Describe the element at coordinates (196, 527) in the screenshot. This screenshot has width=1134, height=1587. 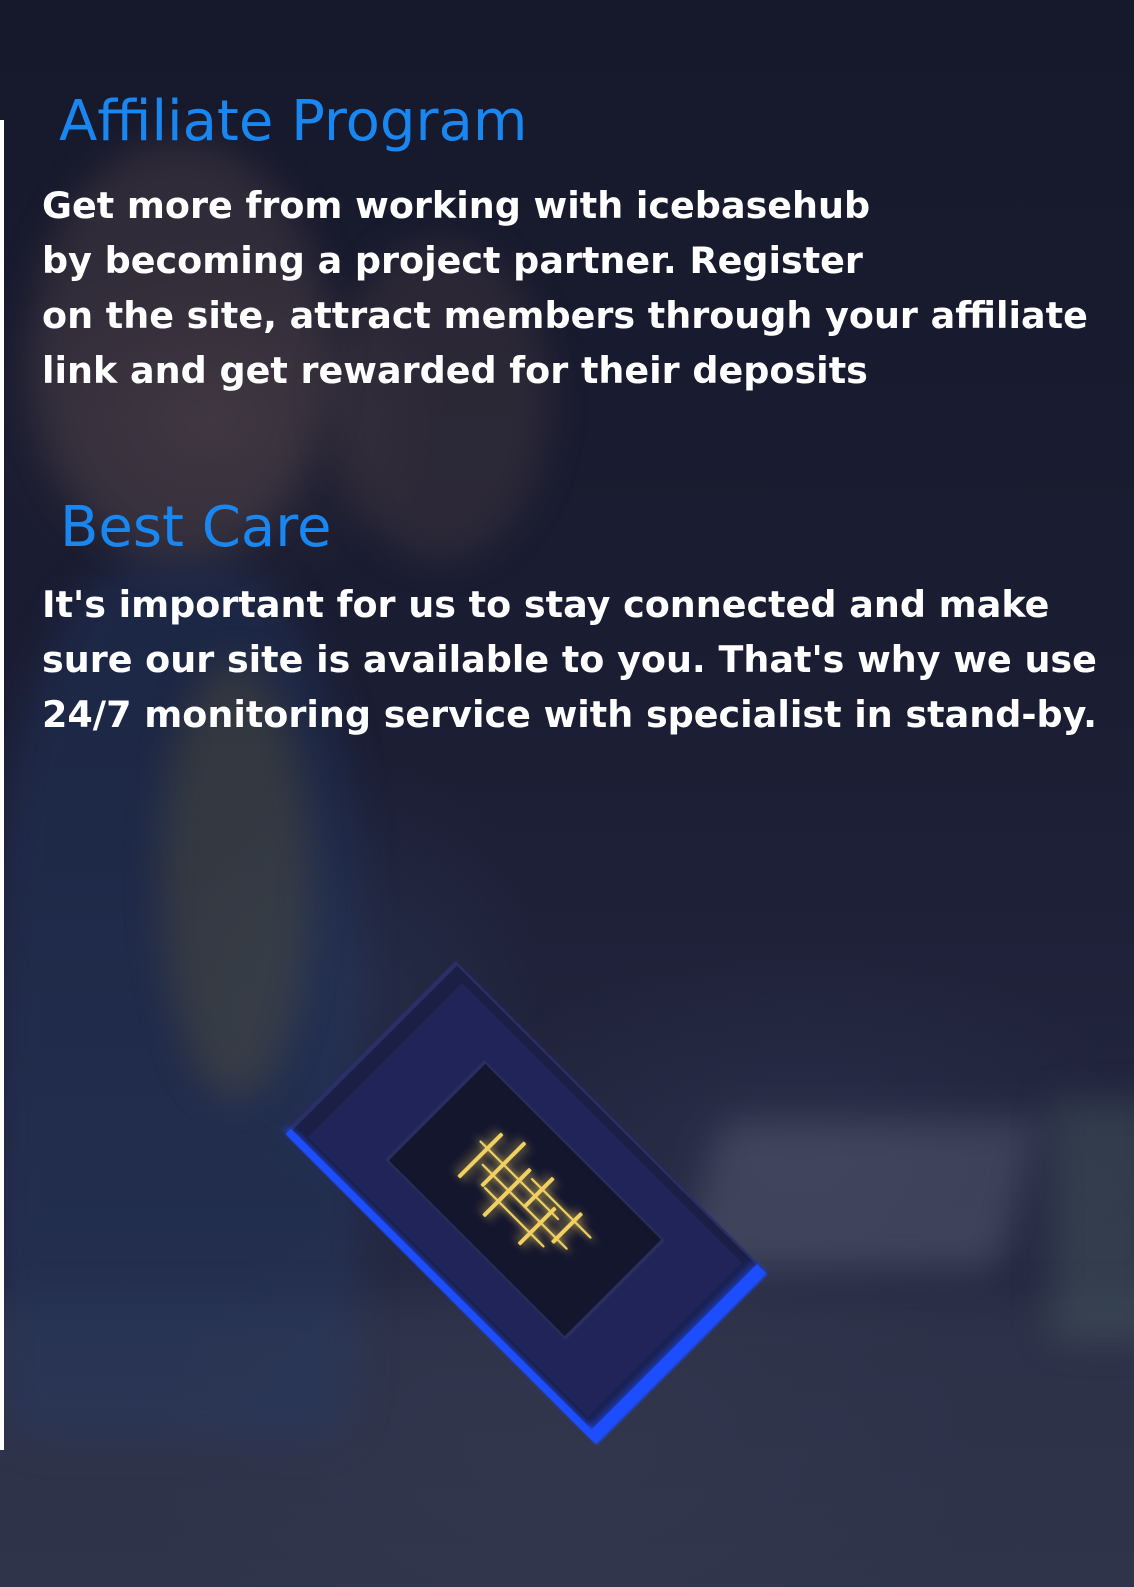
I see `best-care-title: Best Care` at that location.